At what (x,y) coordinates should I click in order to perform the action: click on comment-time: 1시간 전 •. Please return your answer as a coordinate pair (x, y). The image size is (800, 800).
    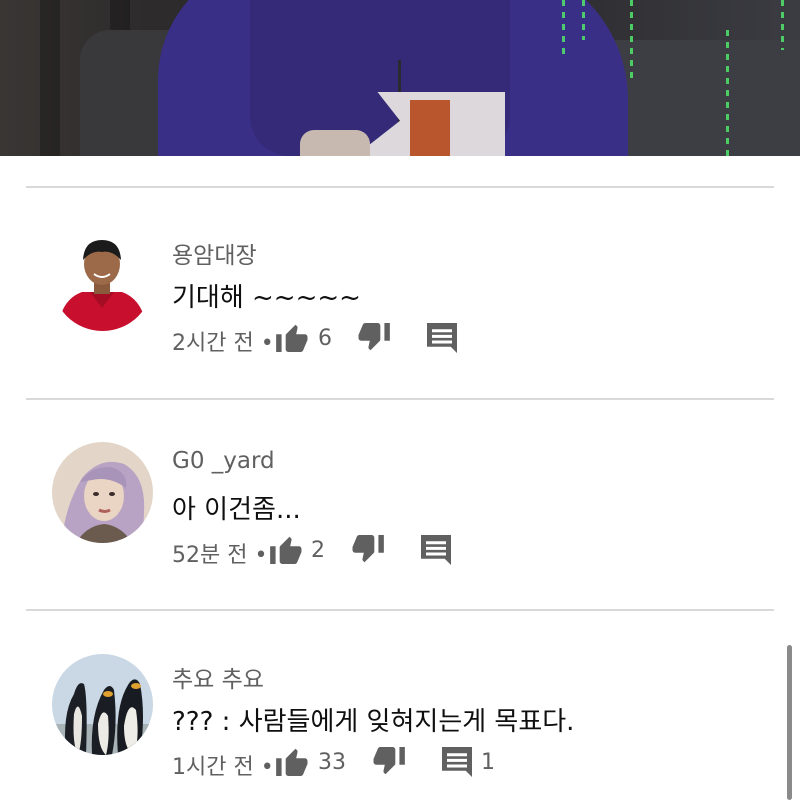
    Looking at the image, I should click on (223, 767).